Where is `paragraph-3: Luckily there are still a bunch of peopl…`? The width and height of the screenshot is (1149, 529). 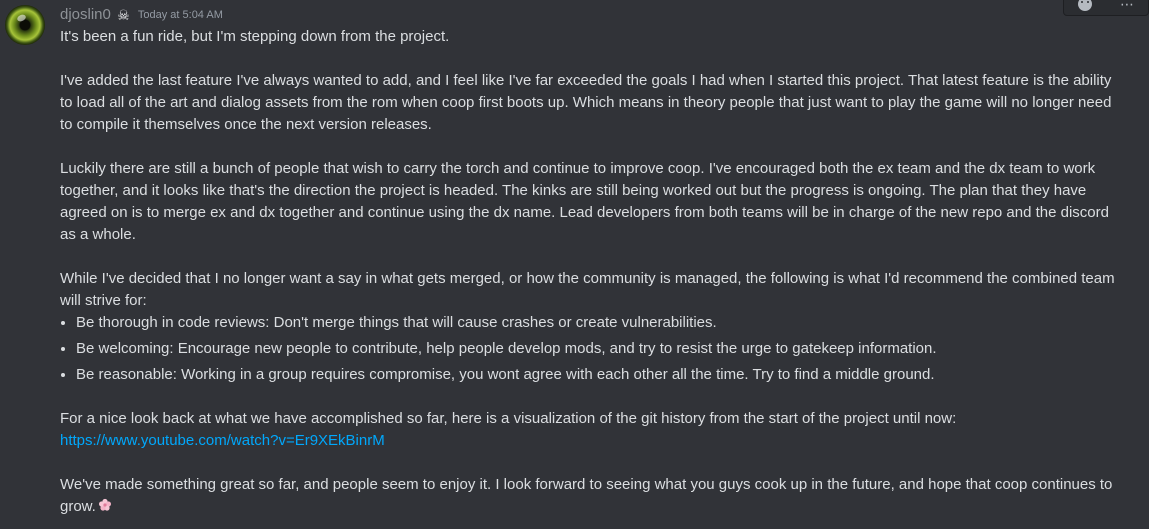
paragraph-3: Luckily there are still a bunch of peopl… is located at coordinates (584, 201).